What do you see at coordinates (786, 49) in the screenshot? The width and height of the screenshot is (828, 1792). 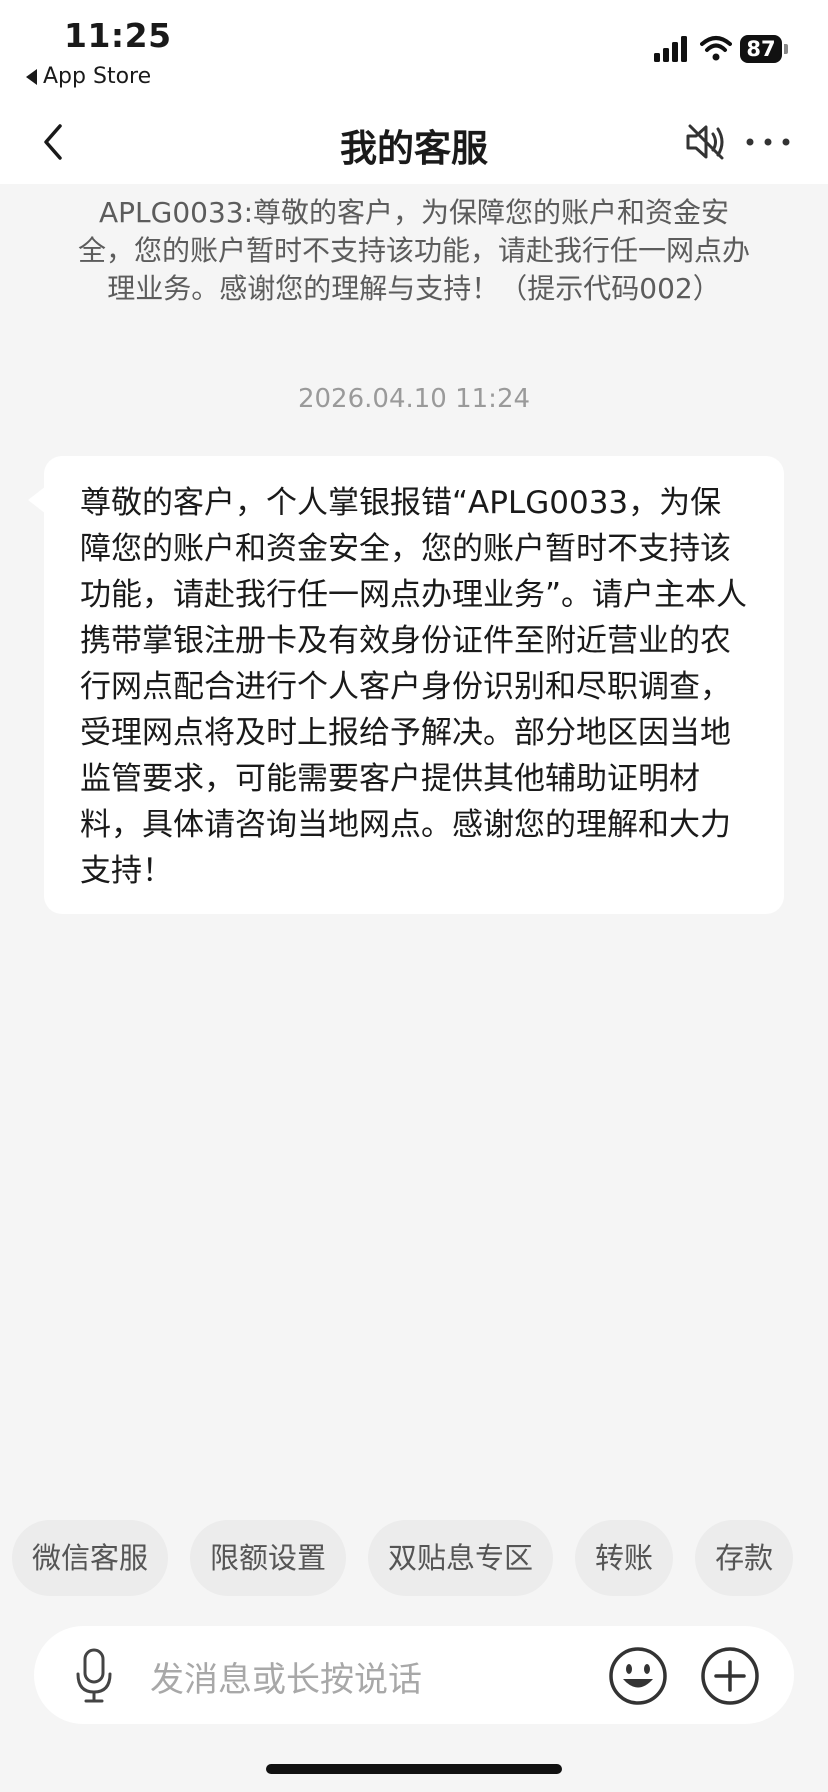 I see `battery-tip` at bounding box center [786, 49].